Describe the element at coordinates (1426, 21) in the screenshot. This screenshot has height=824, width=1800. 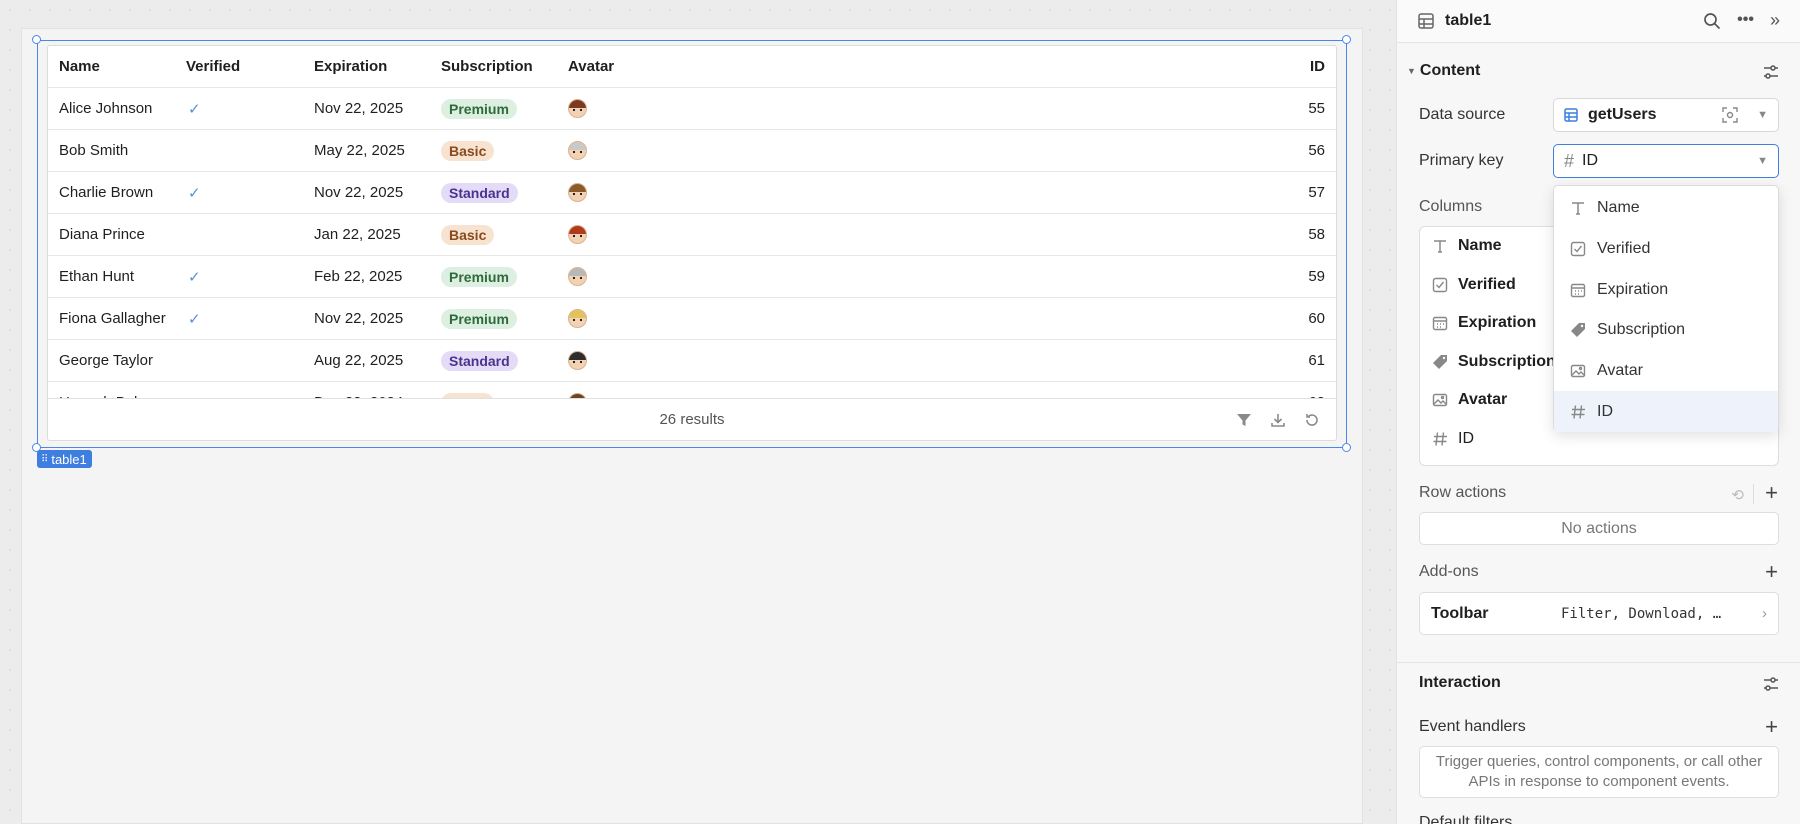
I see `table-icon` at that location.